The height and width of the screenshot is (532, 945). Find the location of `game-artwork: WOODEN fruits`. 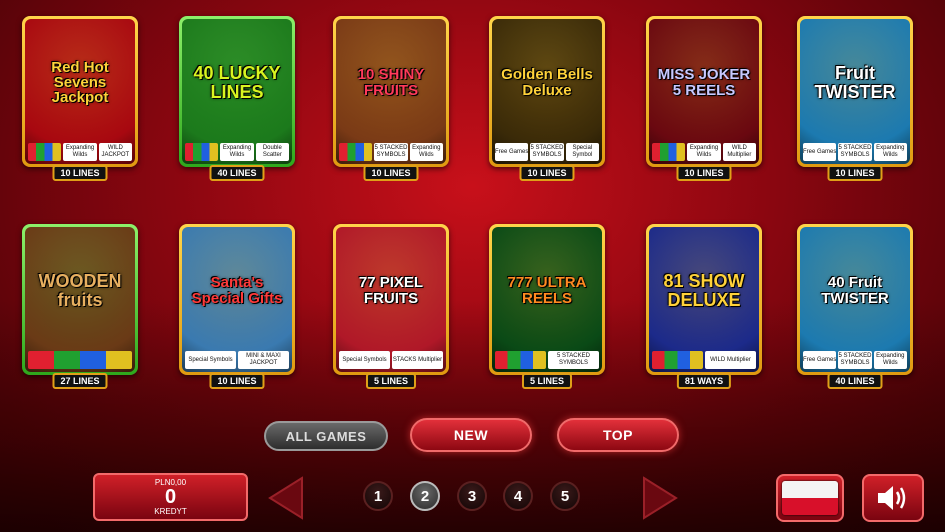

game-artwork: WOODEN fruits is located at coordinates (80, 299).